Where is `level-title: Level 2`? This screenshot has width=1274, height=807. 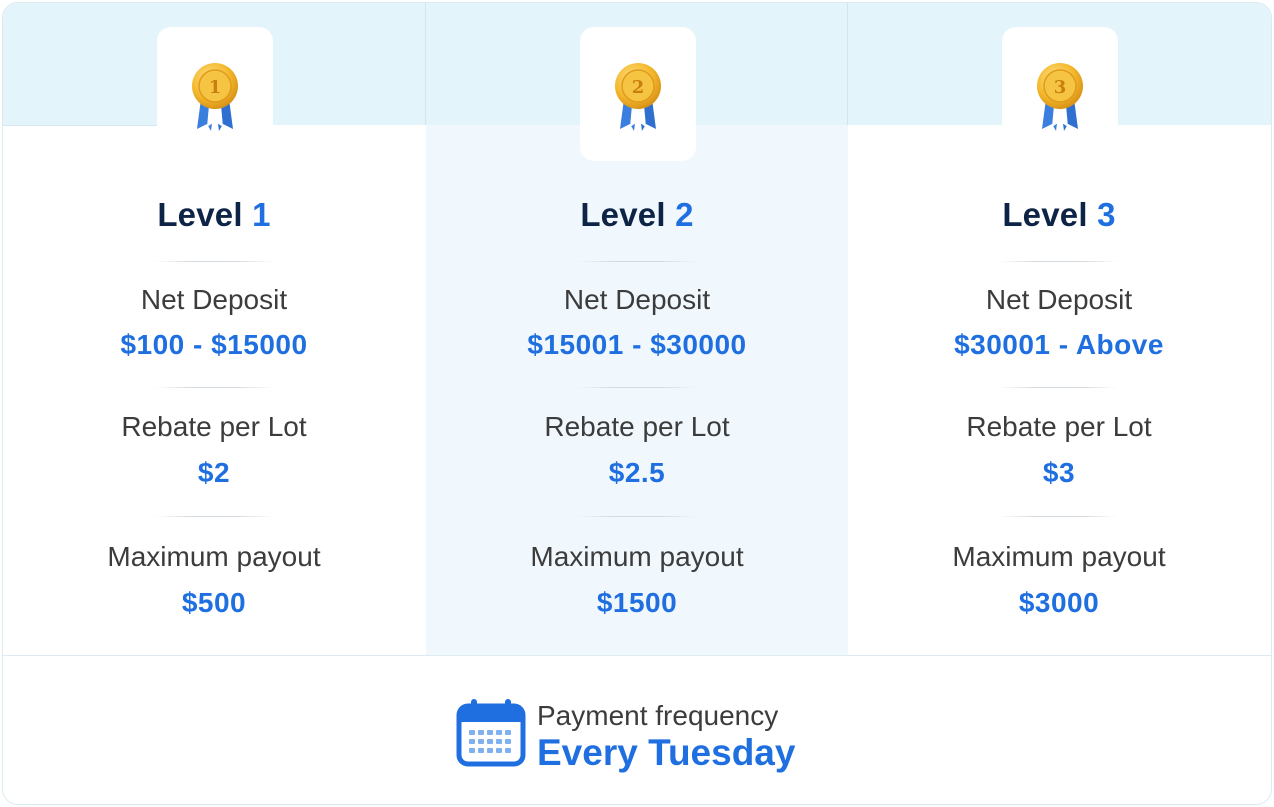 level-title: Level 2 is located at coordinates (637, 215).